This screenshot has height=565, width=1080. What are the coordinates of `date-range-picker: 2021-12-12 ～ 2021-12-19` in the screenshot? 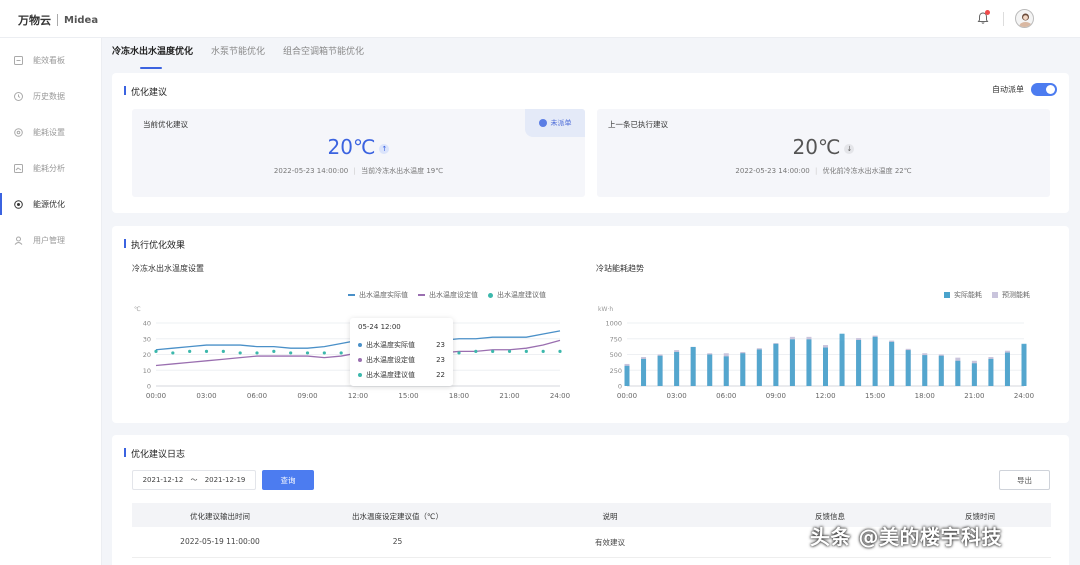 It's located at (194, 480).